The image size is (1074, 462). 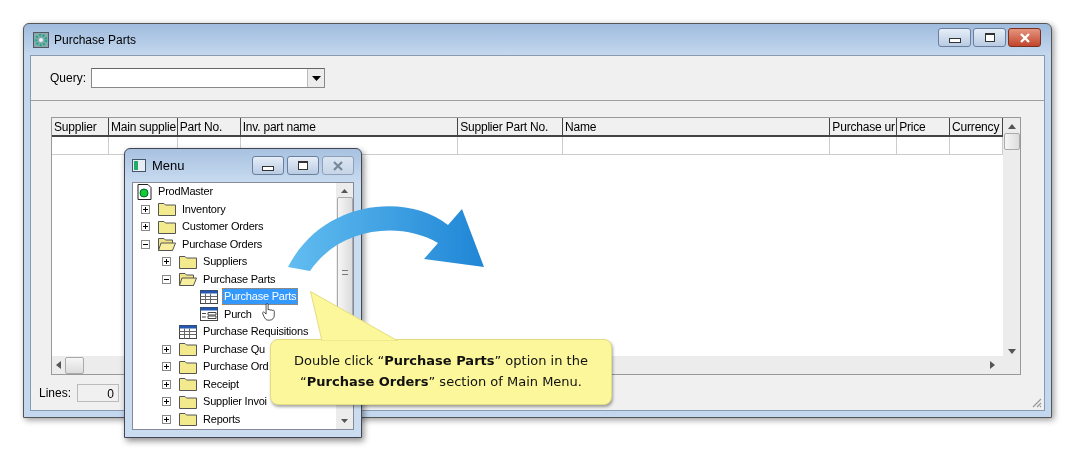 What do you see at coordinates (68, 78) in the screenshot?
I see `query-label: Query:` at bounding box center [68, 78].